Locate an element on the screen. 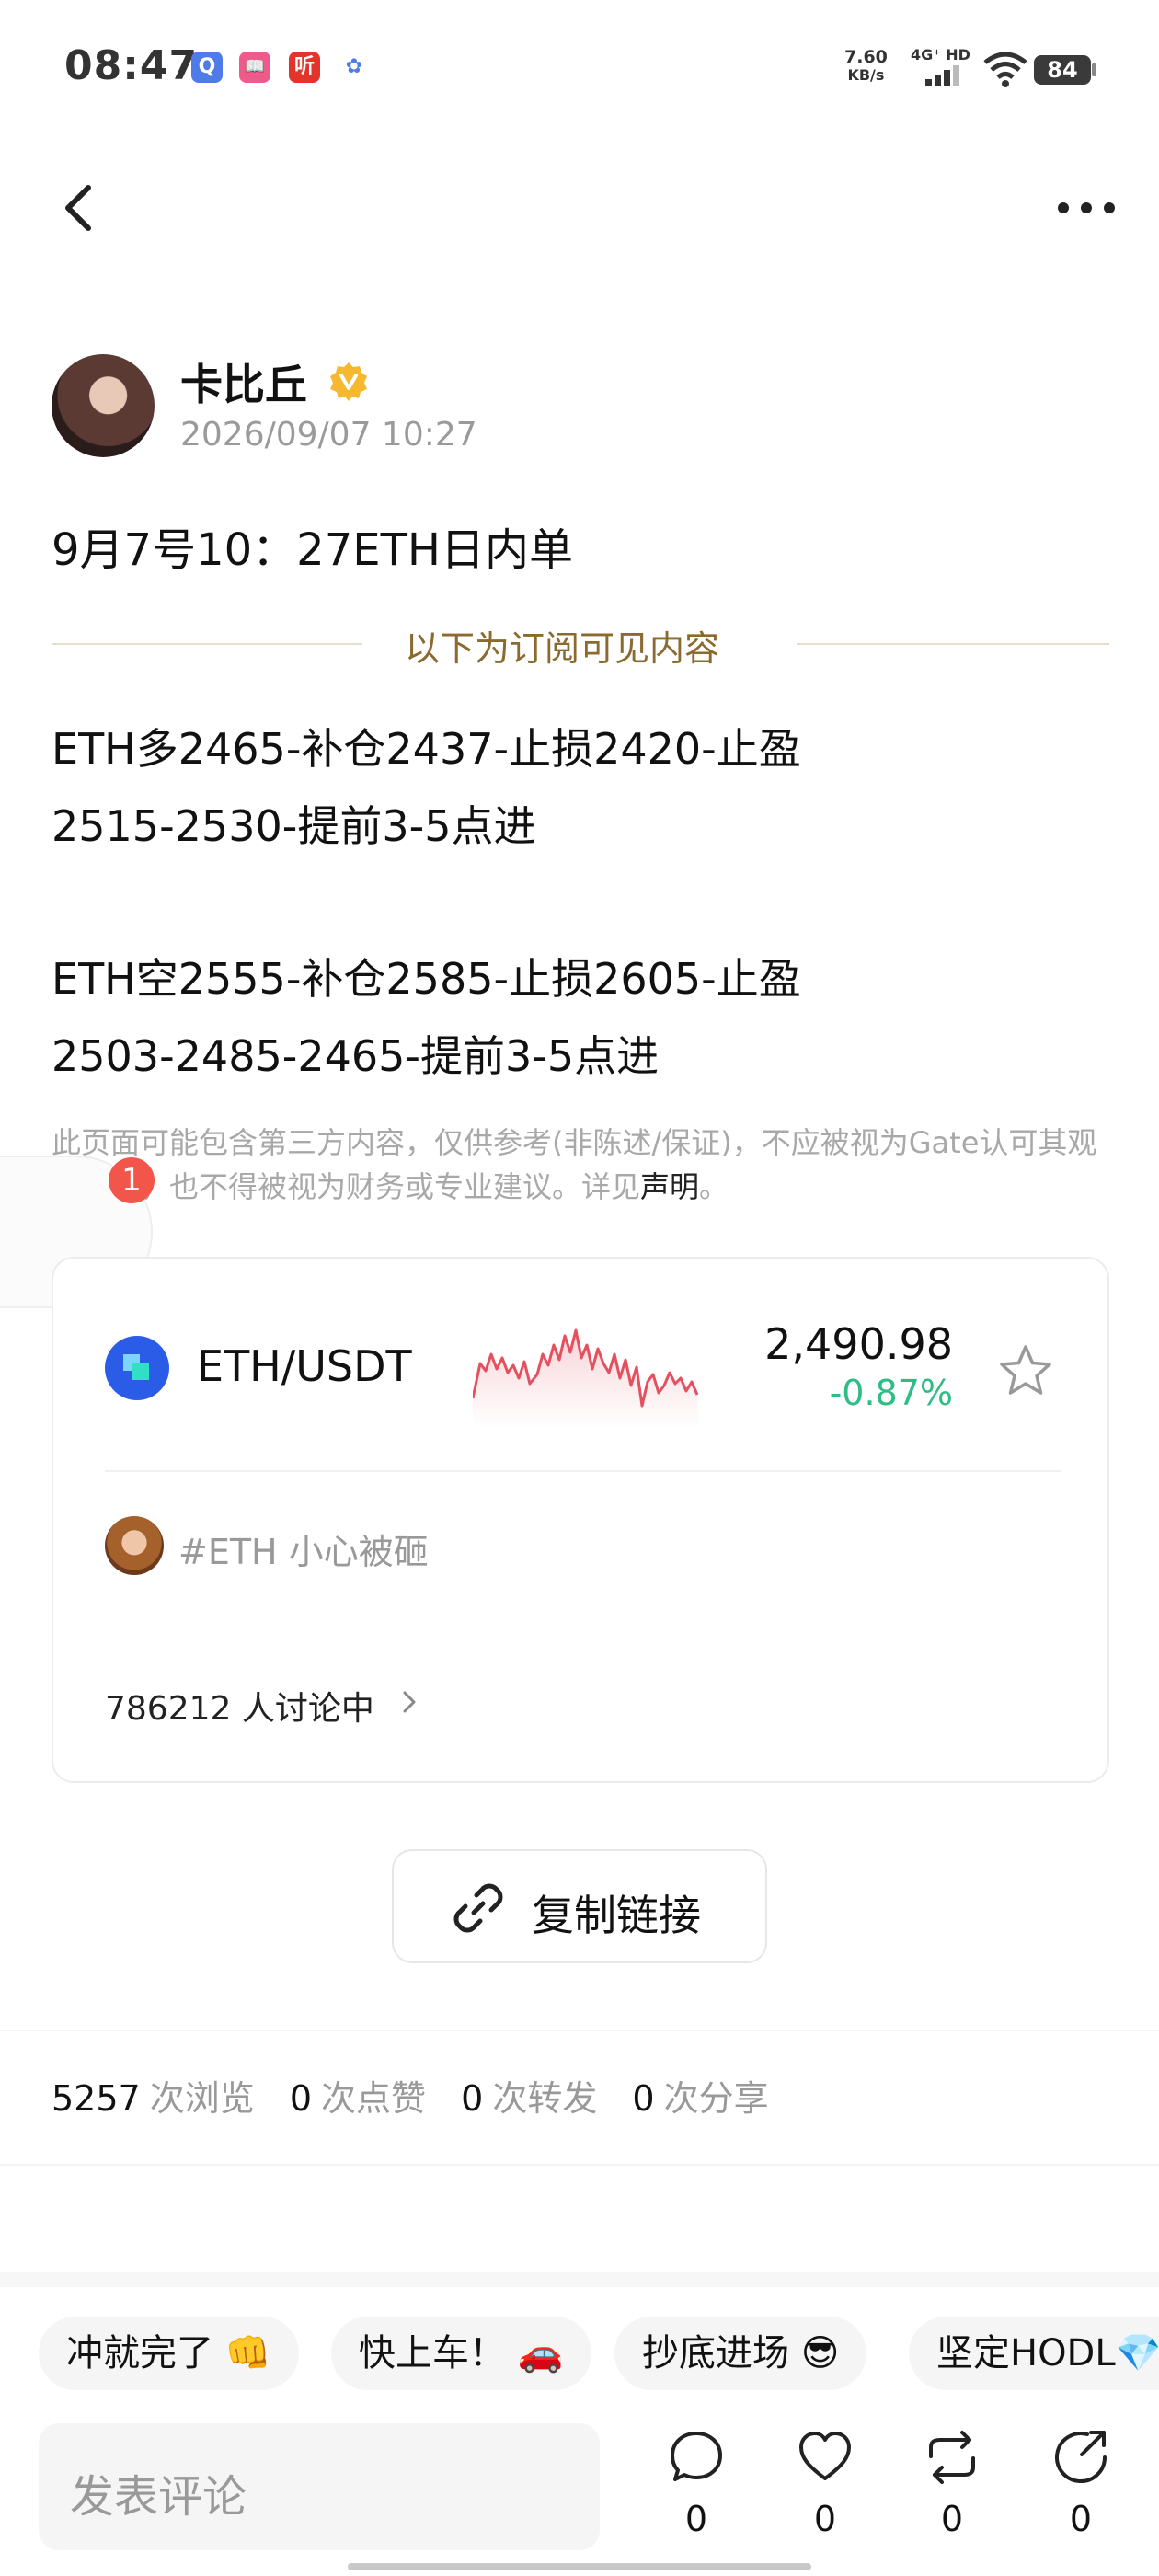 The image size is (1159, 2576). network-speed-unit: KB/s is located at coordinates (866, 75).